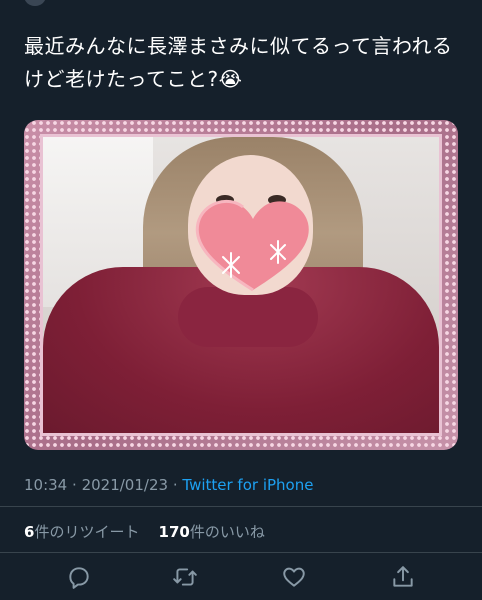  I want to click on tweet-text: 最近みんなに長澤まさみに似てるって言われるけど老けたってこと?😭, so click(238, 62).